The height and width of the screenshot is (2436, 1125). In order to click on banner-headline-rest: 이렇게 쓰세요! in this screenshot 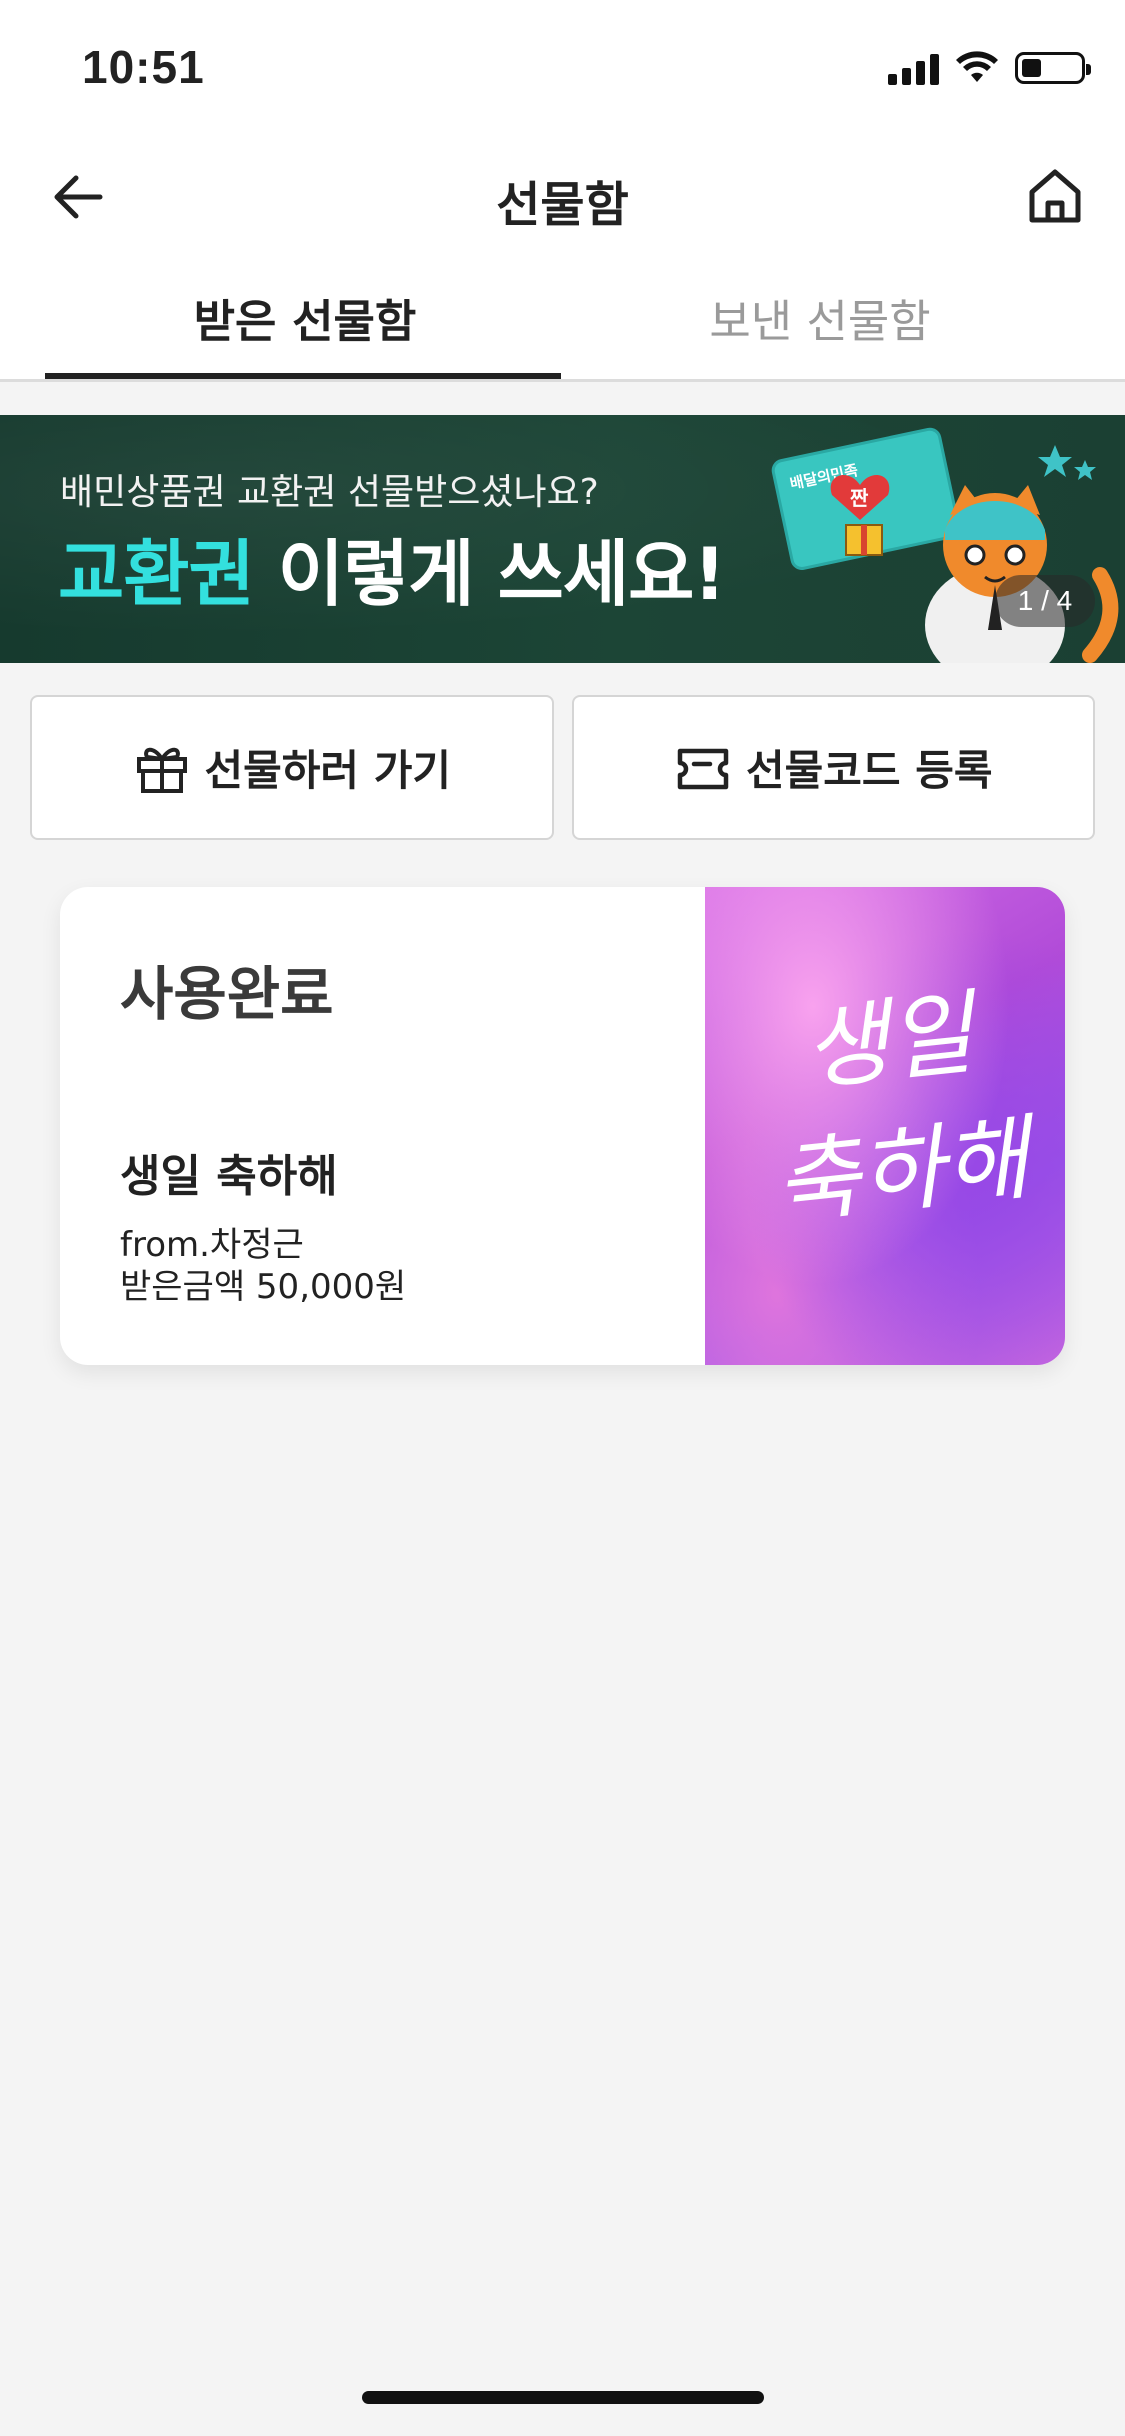, I will do `click(489, 574)`.